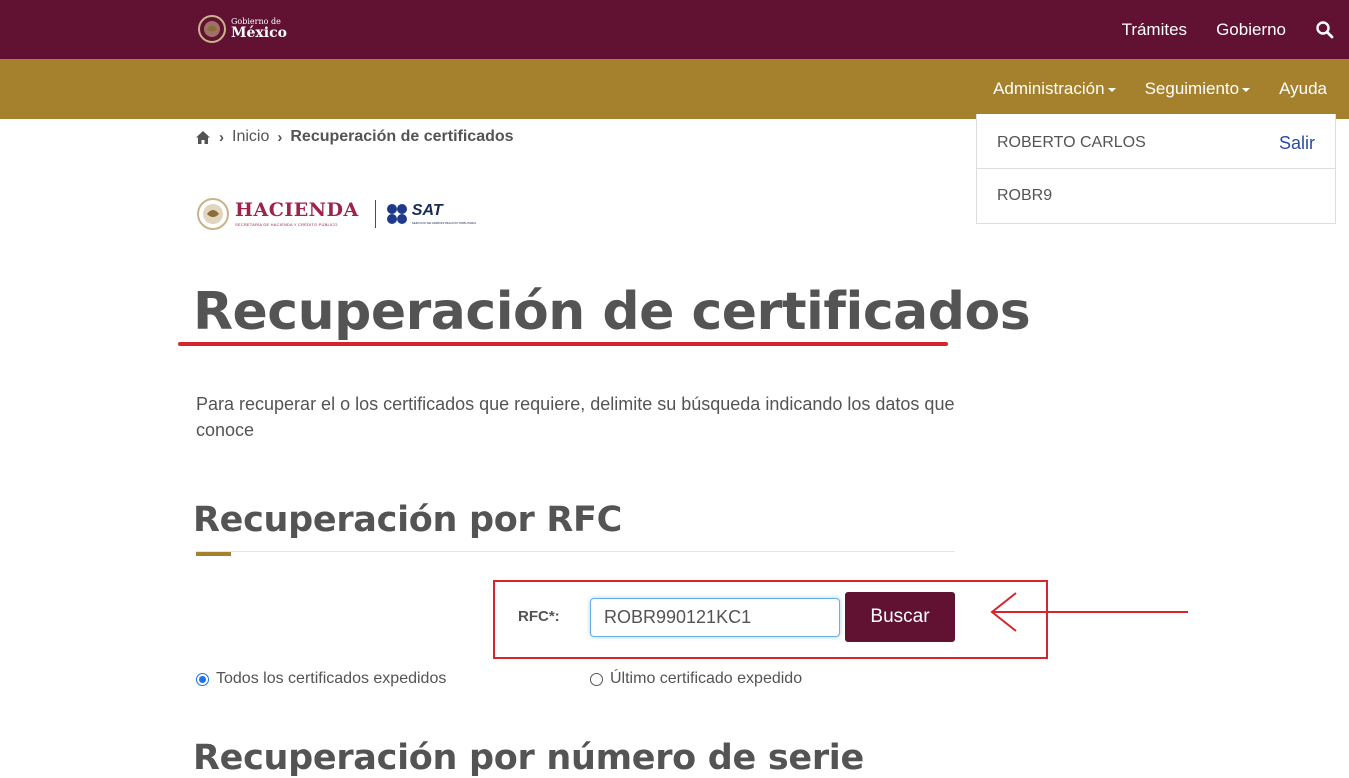  What do you see at coordinates (715, 617) in the screenshot?
I see `rfc-input` at bounding box center [715, 617].